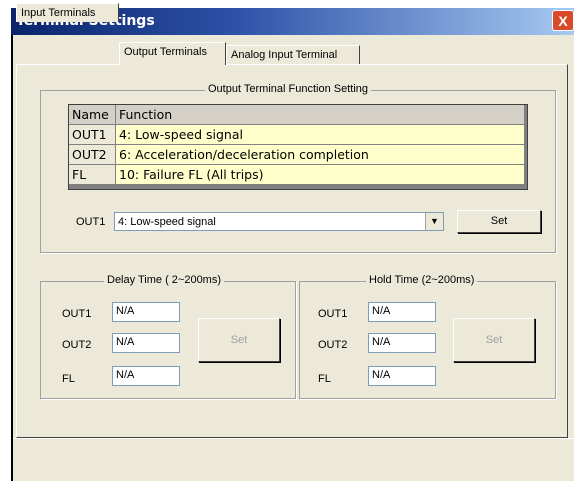 The width and height of the screenshot is (574, 481). What do you see at coordinates (164, 280) in the screenshot?
I see `delay-time-group-title: Delay Time ( 2~200ms)` at bounding box center [164, 280].